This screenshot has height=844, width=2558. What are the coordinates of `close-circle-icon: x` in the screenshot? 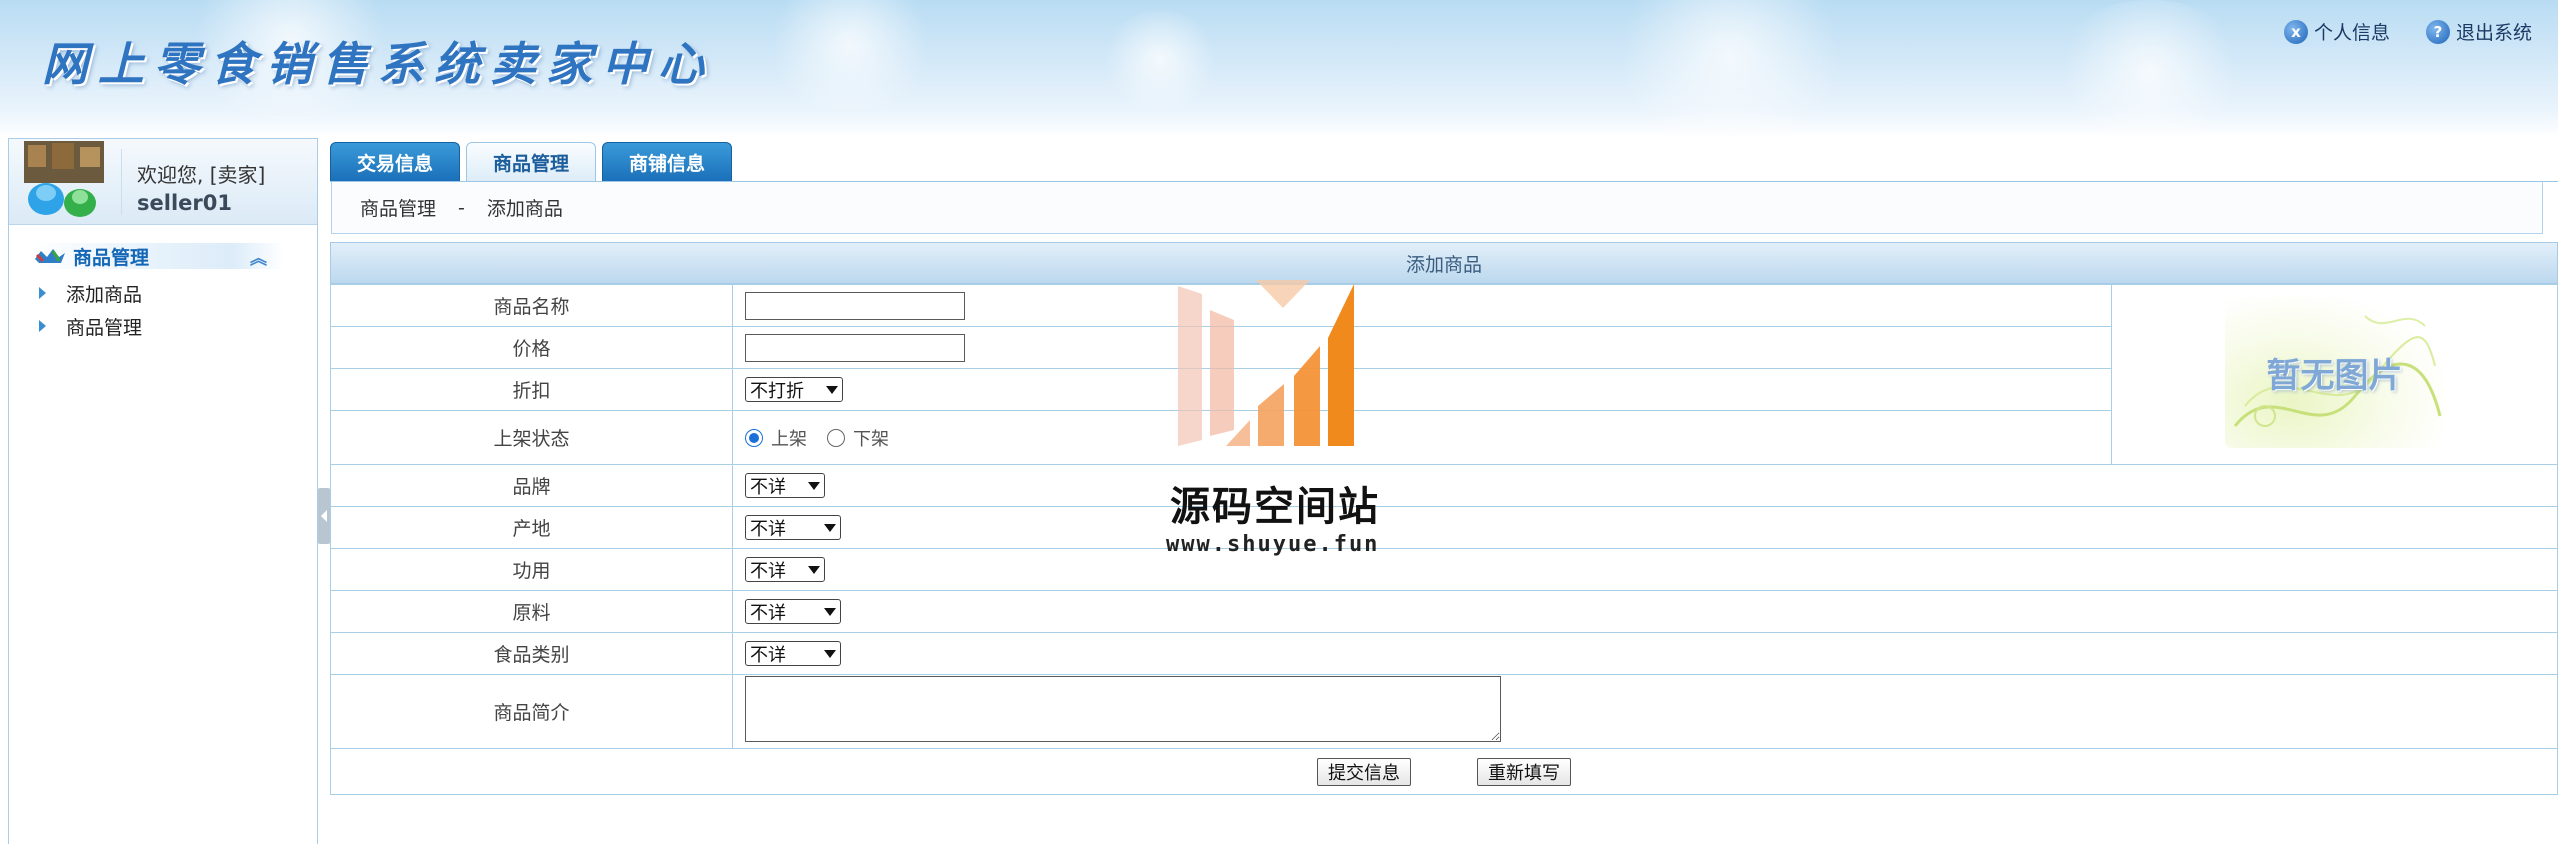 It's located at (2295, 31).